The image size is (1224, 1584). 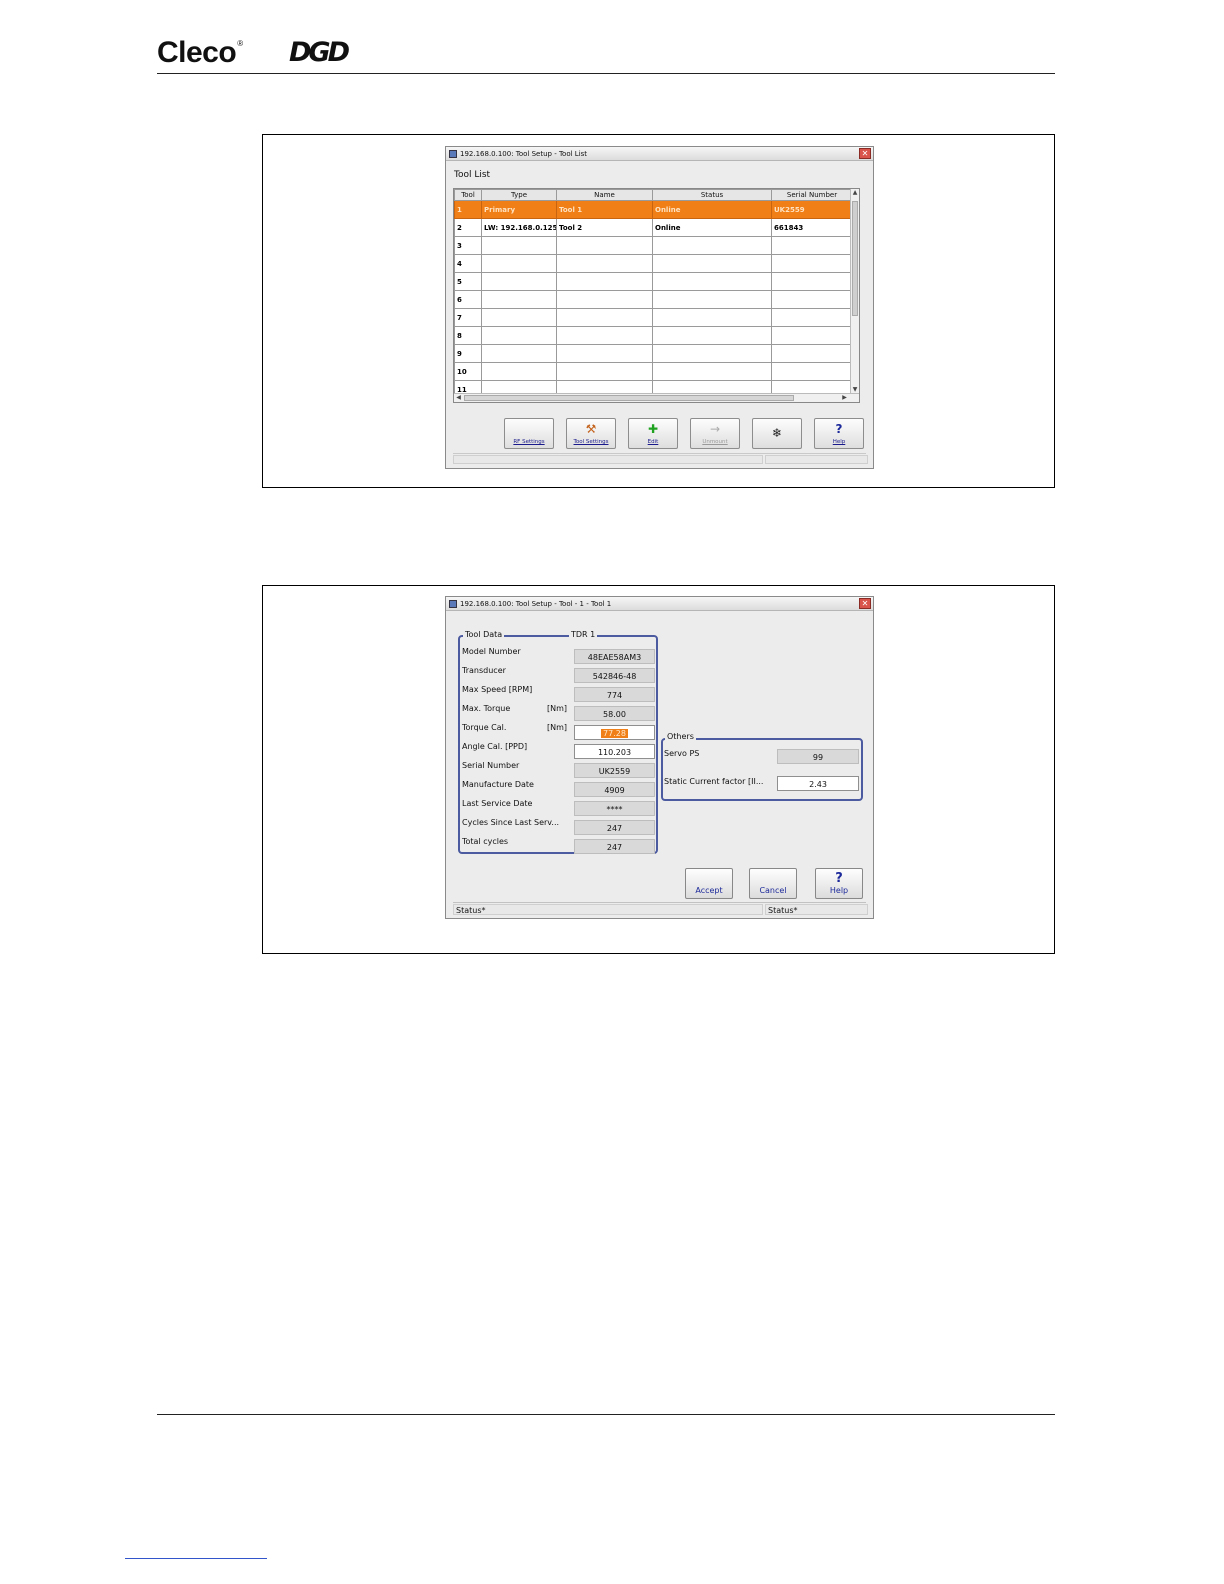 I want to click on table-row: 10, so click(x=653, y=371).